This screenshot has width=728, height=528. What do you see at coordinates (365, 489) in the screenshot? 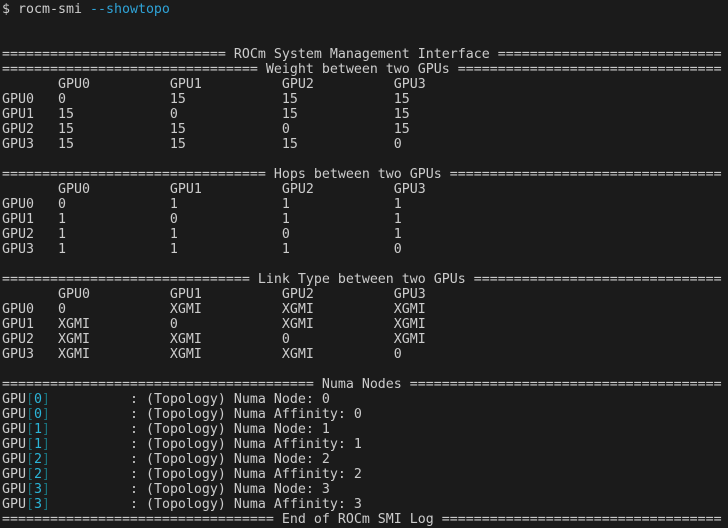
I see `numa-entry: GPU[3] : (Topology) Numa Node: 3` at bounding box center [365, 489].